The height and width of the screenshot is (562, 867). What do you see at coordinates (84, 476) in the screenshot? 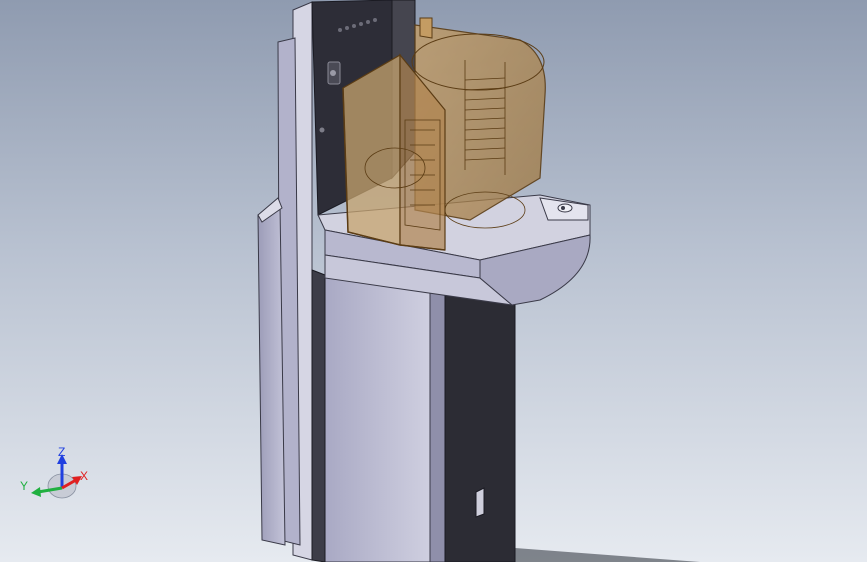
I see `x-label: X` at bounding box center [84, 476].